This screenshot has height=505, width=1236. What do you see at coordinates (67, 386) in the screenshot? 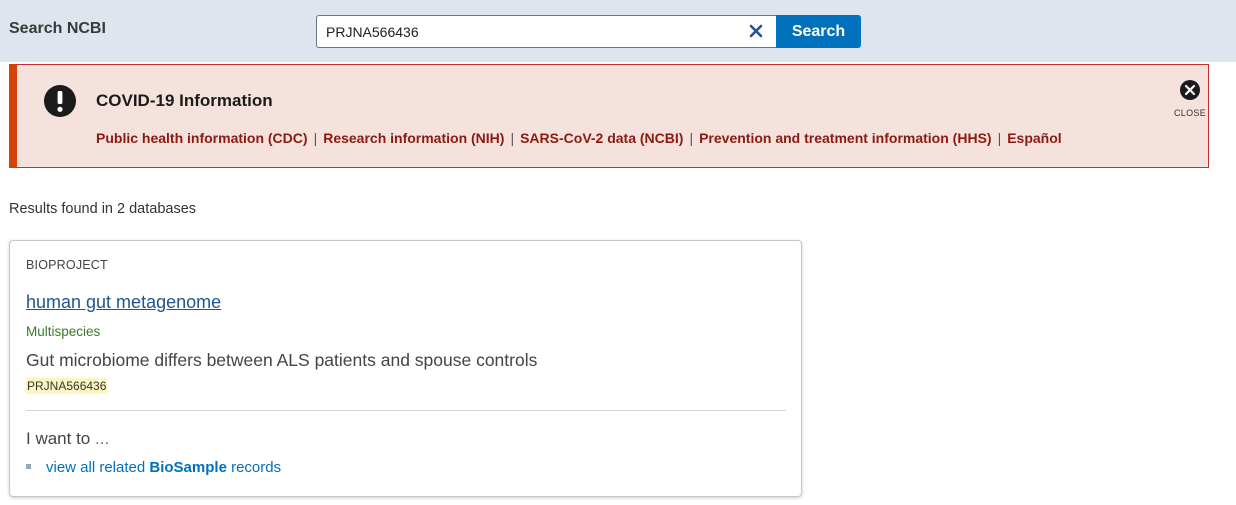
I see `accession-badge: PRJNA566436` at bounding box center [67, 386].